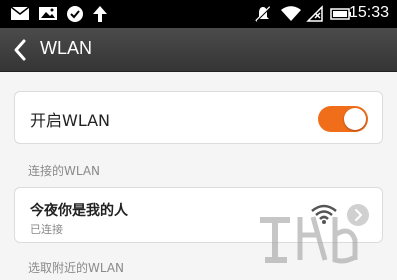 This screenshot has height=280, width=397. I want to click on wifi-icon, so click(291, 13).